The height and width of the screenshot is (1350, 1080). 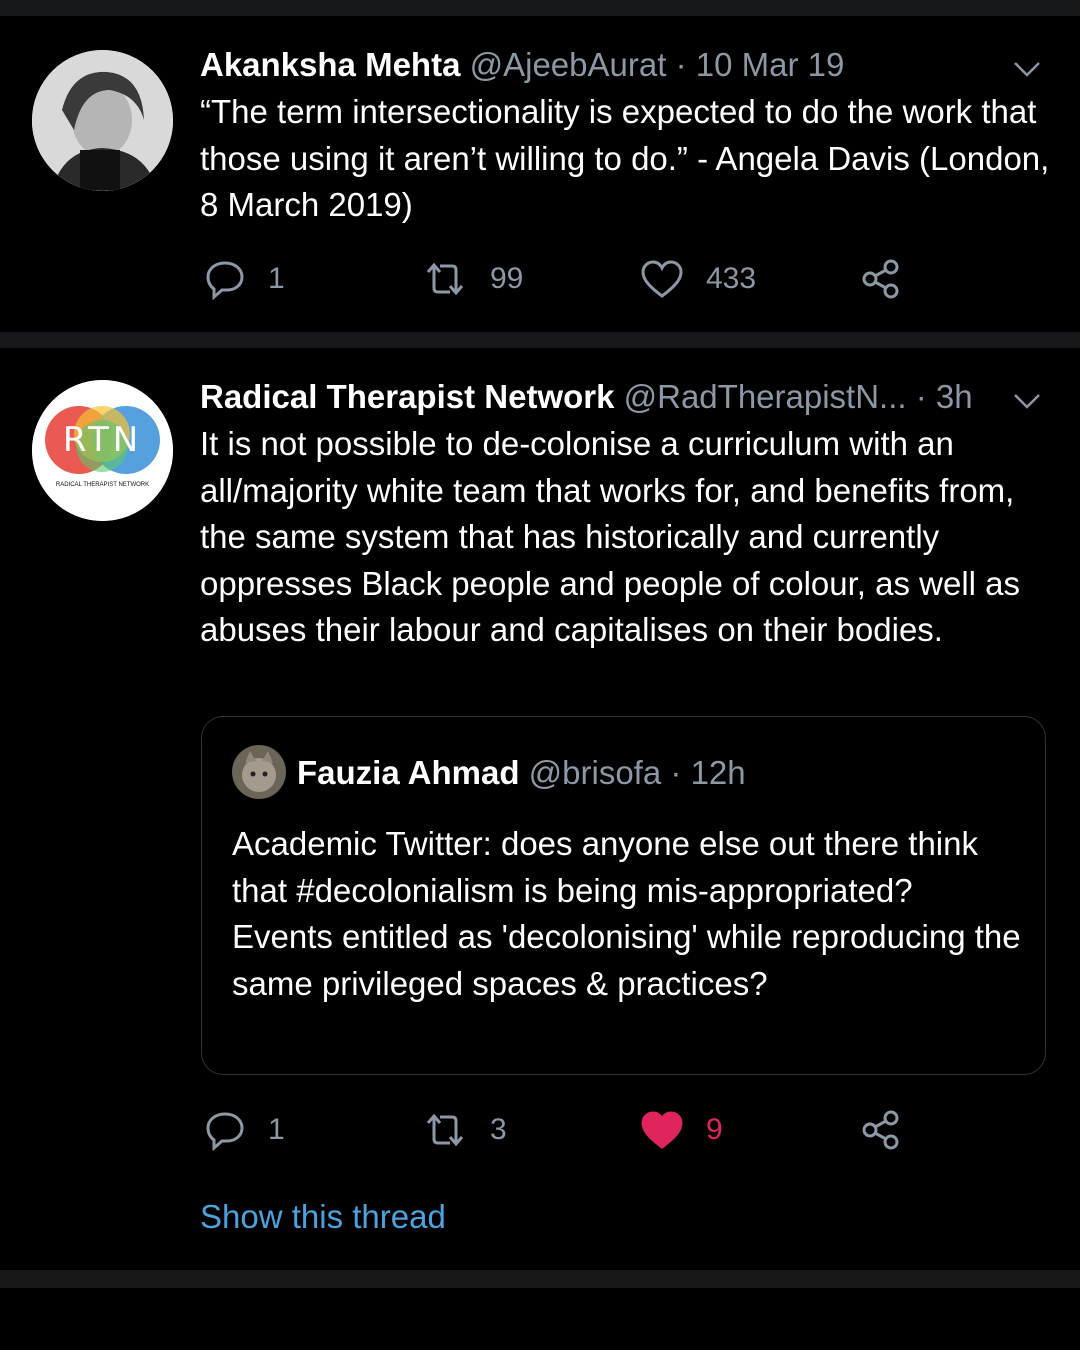 What do you see at coordinates (323, 1217) in the screenshot?
I see `show-thread-link: Show this thread` at bounding box center [323, 1217].